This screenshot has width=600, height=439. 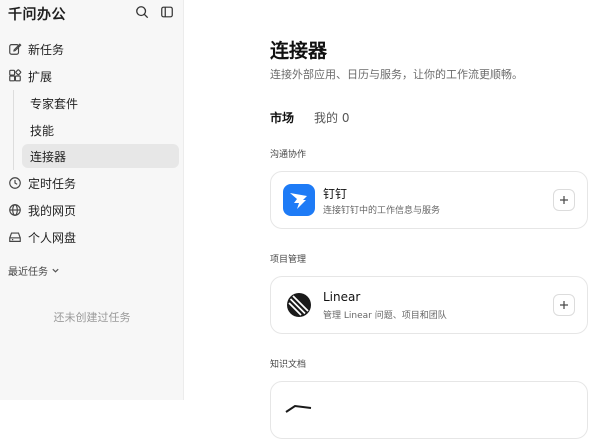 What do you see at coordinates (55, 270) in the screenshot?
I see `chevron-down-icon` at bounding box center [55, 270].